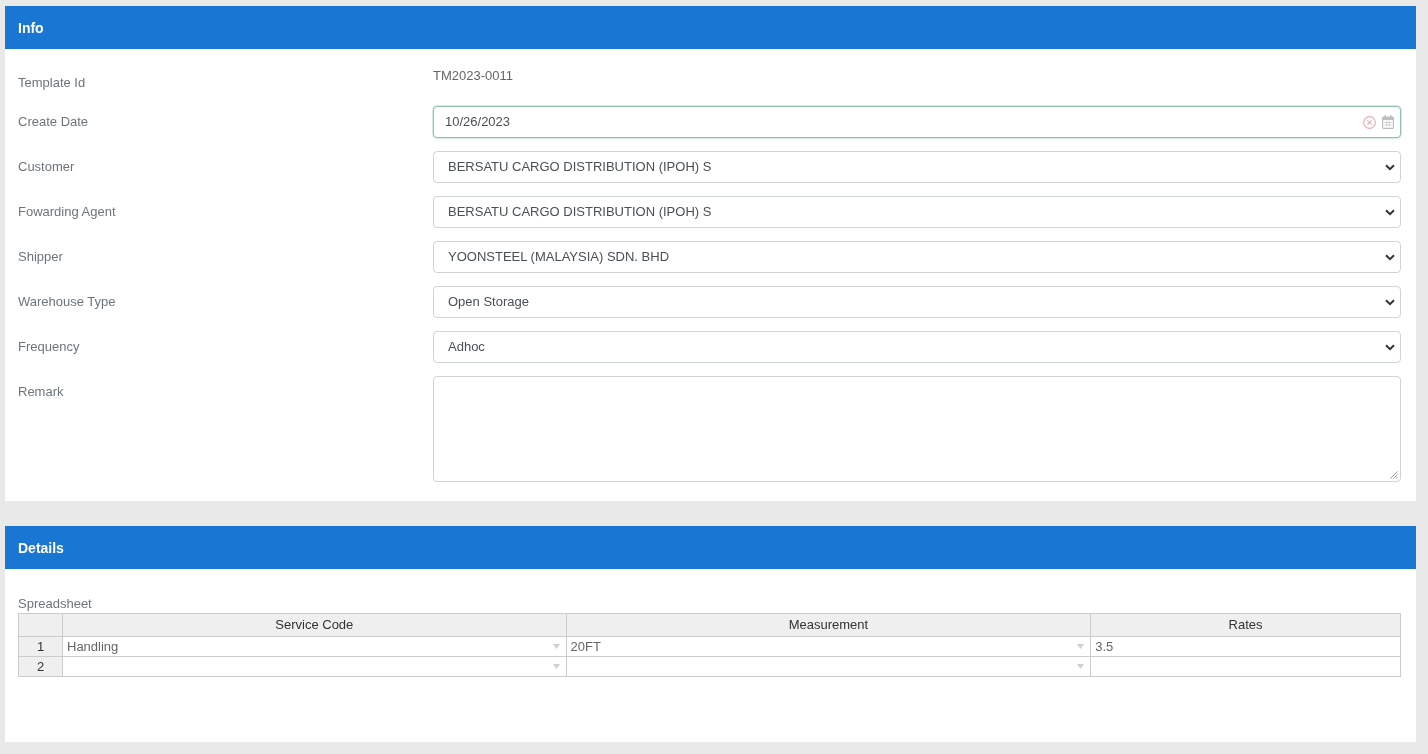 Image resolution: width=1428 pixels, height=754 pixels. I want to click on section-title: Info, so click(31, 27).